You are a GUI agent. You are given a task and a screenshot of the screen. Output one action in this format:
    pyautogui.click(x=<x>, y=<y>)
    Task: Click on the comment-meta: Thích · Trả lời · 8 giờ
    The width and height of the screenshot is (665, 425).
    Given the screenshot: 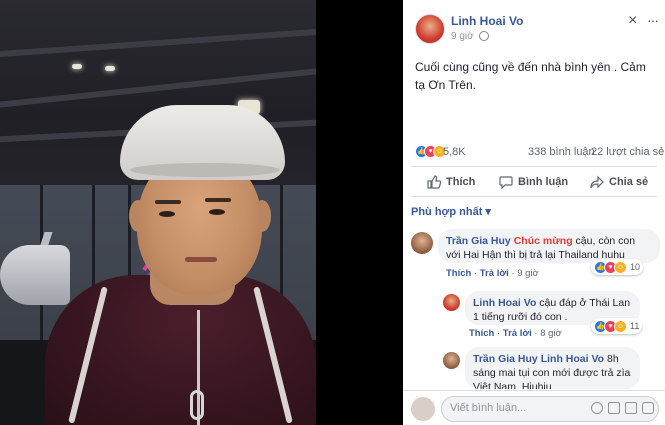 What is the action you would take?
    pyautogui.click(x=515, y=333)
    